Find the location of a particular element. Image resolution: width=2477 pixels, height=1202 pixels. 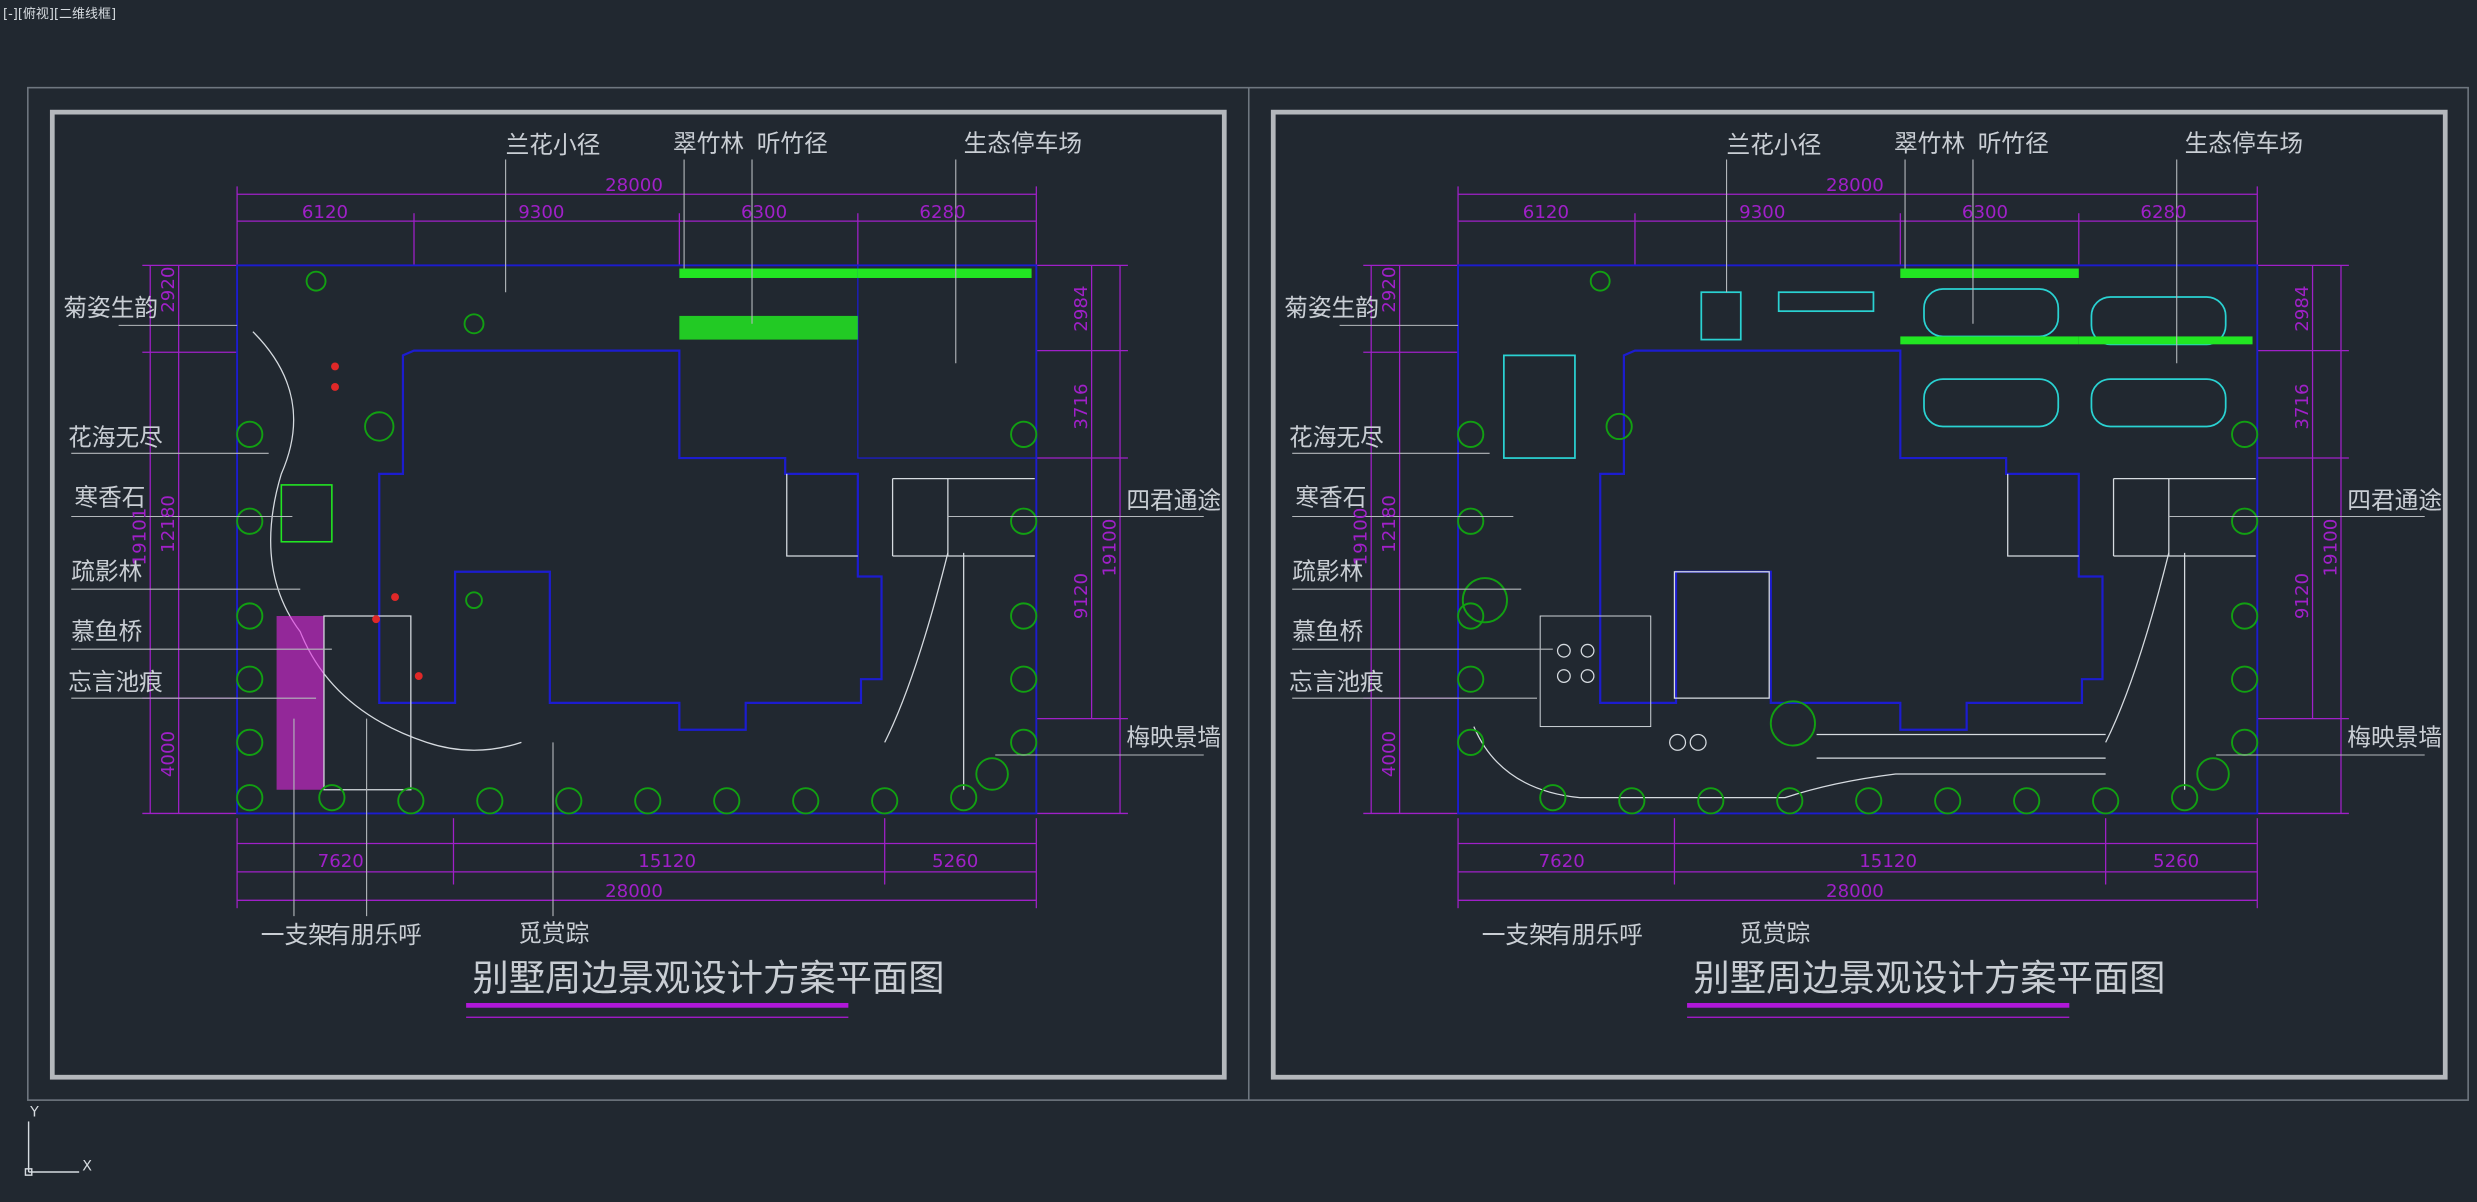

parking-cars is located at coordinates (1864, 373).